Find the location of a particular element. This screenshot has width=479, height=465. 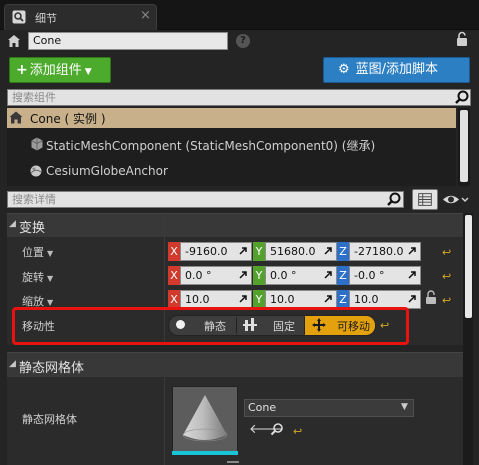

add-component-label: 添加组件 is located at coordinates (55, 70).